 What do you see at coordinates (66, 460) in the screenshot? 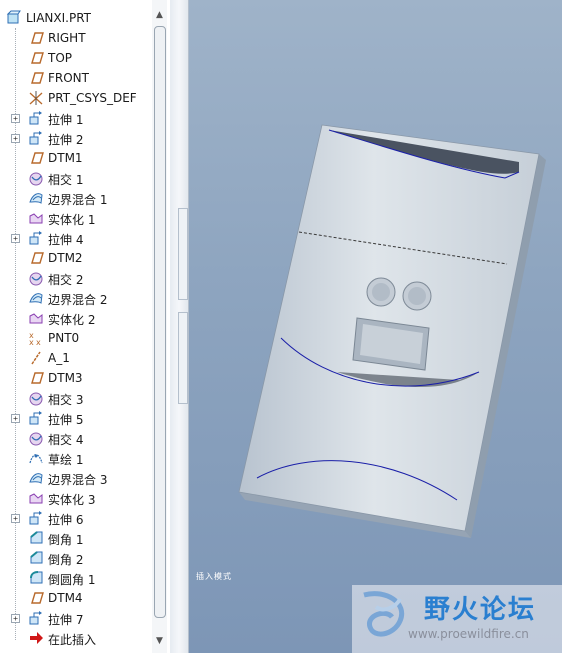
I see `tree-item-label: 草绘 1` at bounding box center [66, 460].